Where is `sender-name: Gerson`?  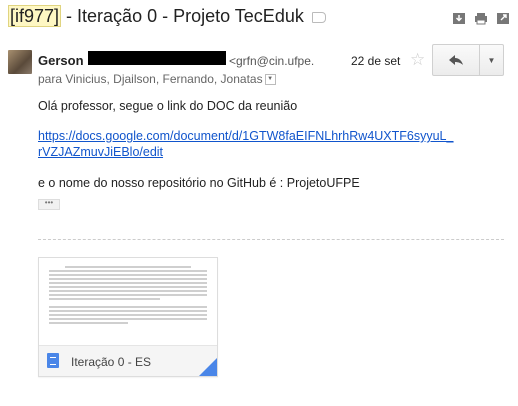
sender-name: Gerson is located at coordinates (61, 60).